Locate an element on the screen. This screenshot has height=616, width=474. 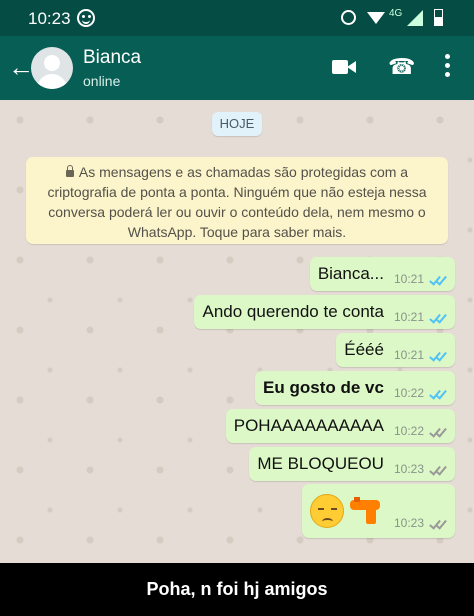
message-bubble: Éééé 10:21 is located at coordinates (395, 350).